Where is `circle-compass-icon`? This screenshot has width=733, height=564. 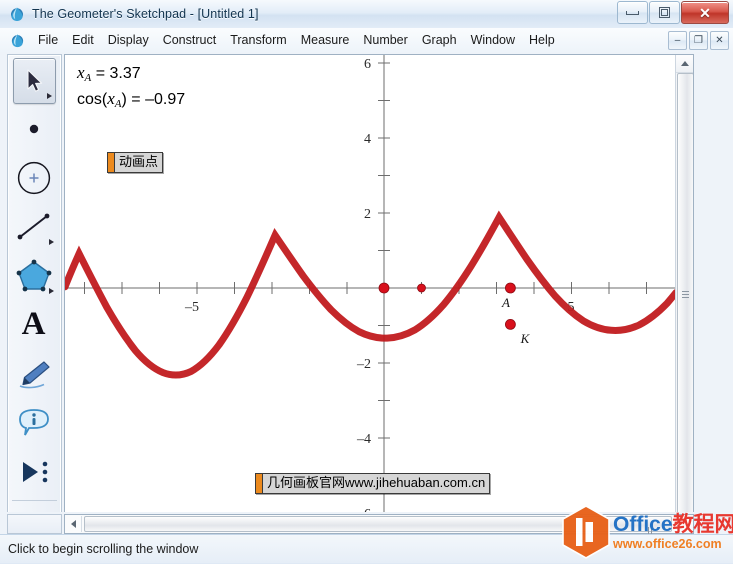 circle-compass-icon is located at coordinates (33, 177).